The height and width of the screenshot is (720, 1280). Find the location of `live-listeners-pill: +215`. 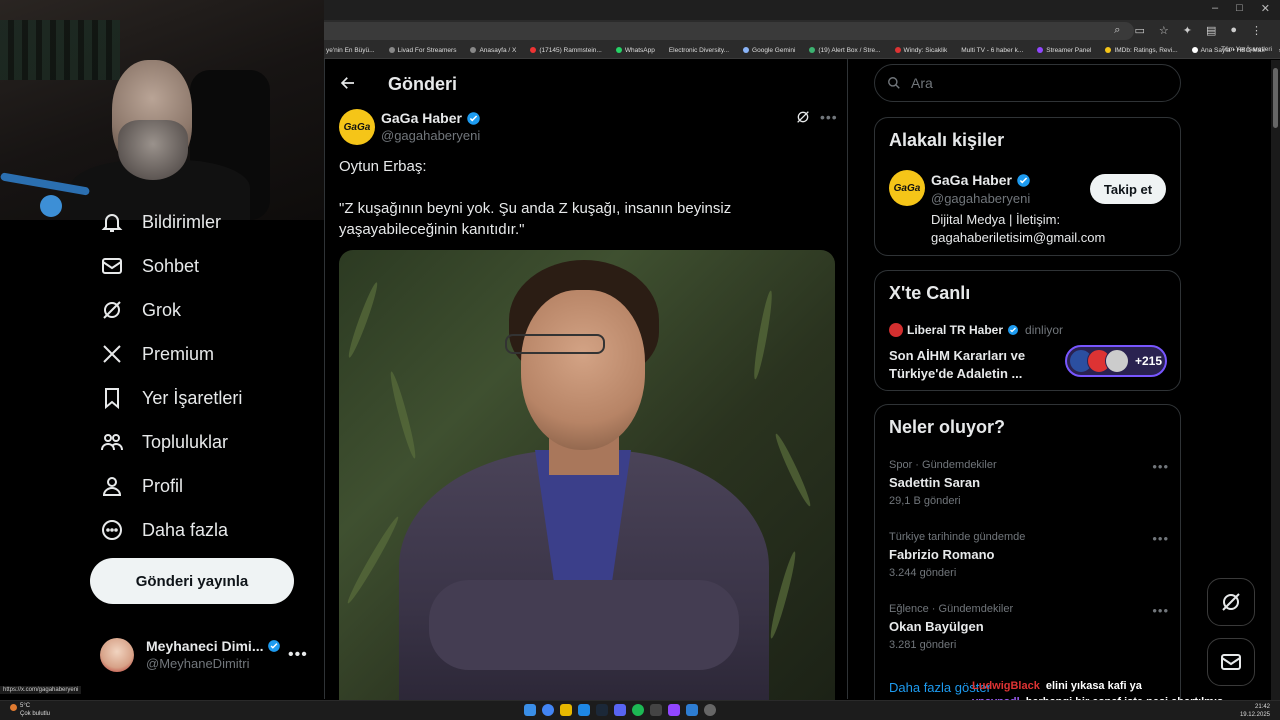

live-listeners-pill: +215 is located at coordinates (1116, 361).